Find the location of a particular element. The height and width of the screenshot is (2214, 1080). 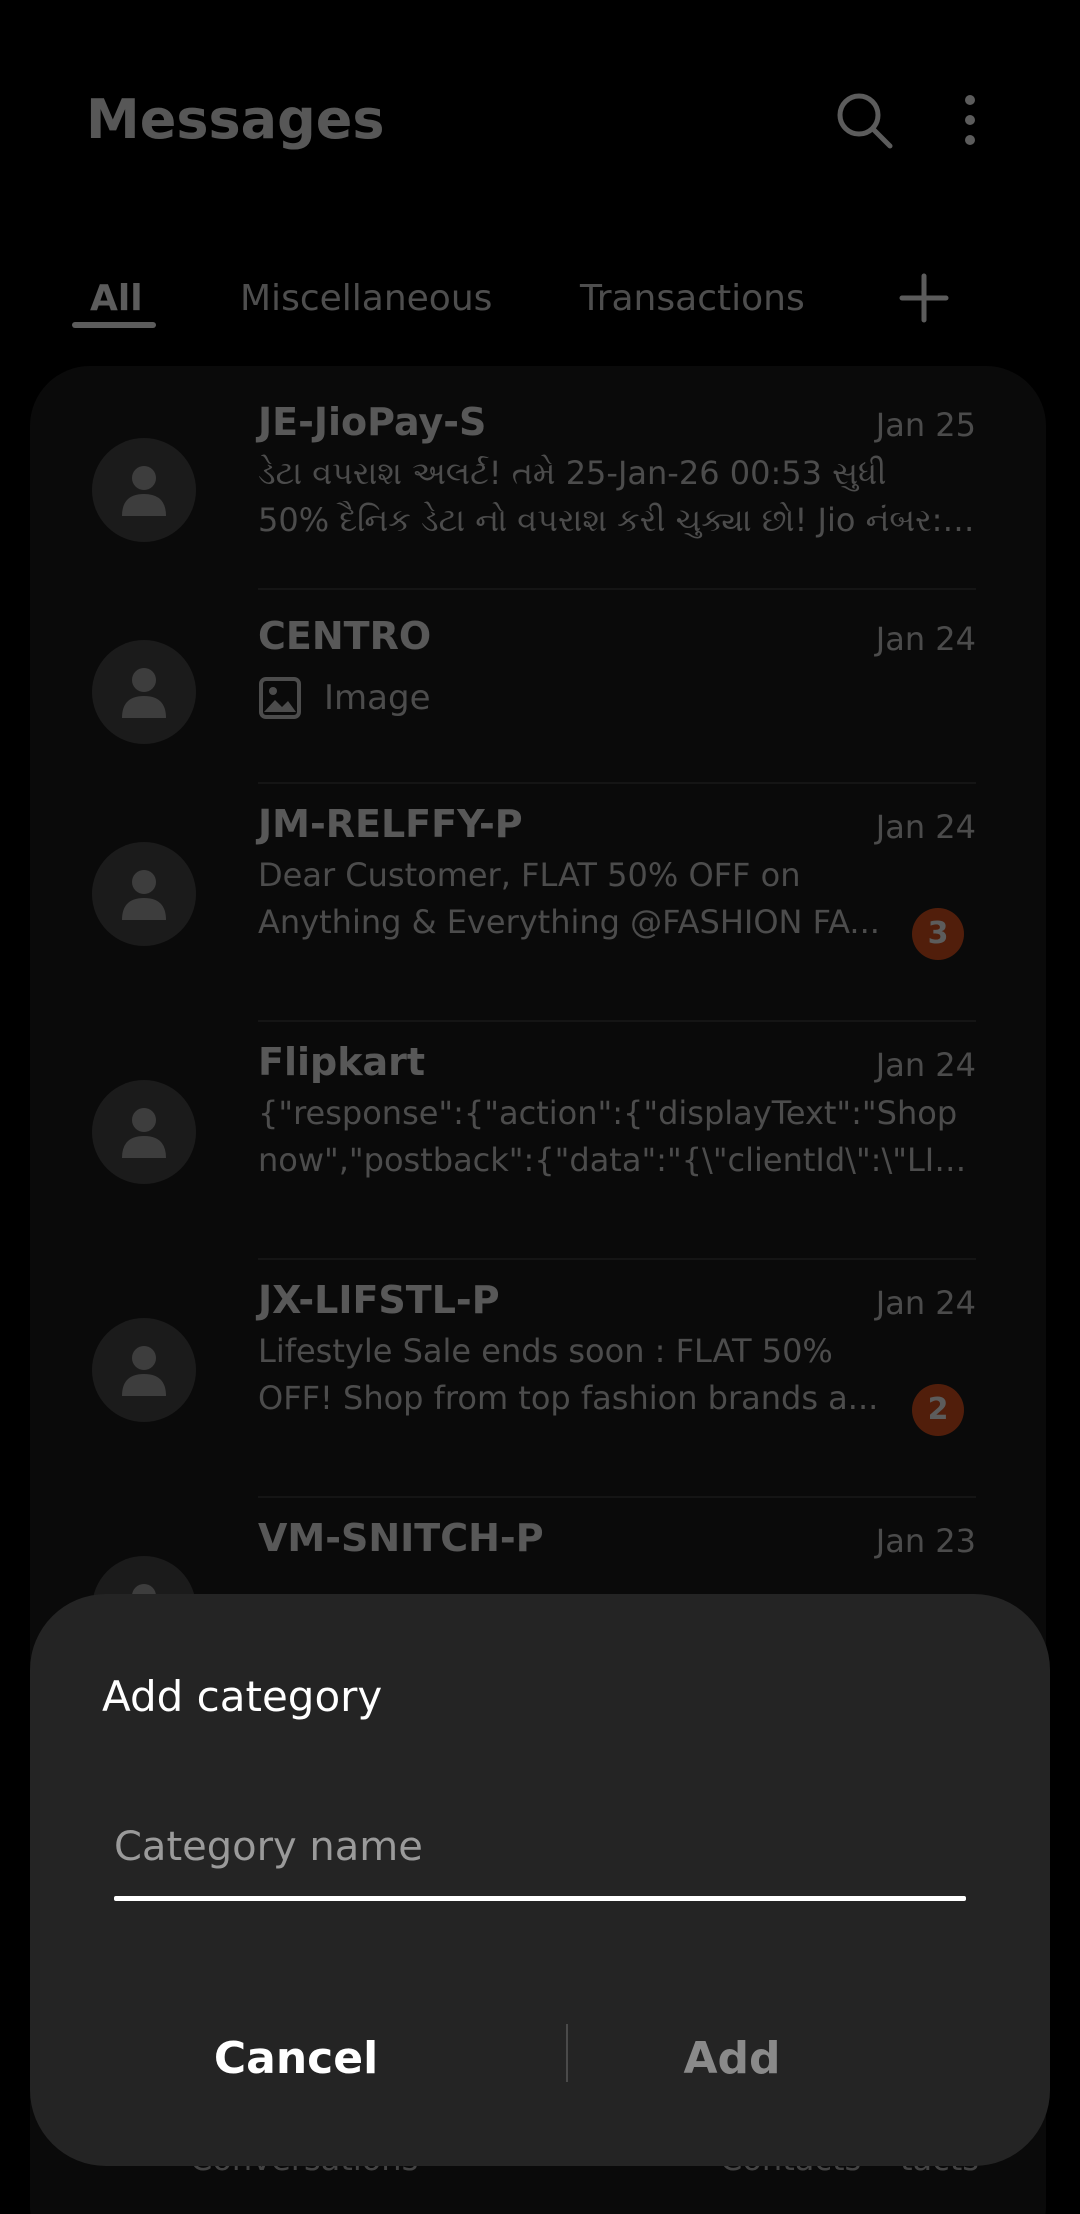

image-attachment: Image is located at coordinates (408, 700).